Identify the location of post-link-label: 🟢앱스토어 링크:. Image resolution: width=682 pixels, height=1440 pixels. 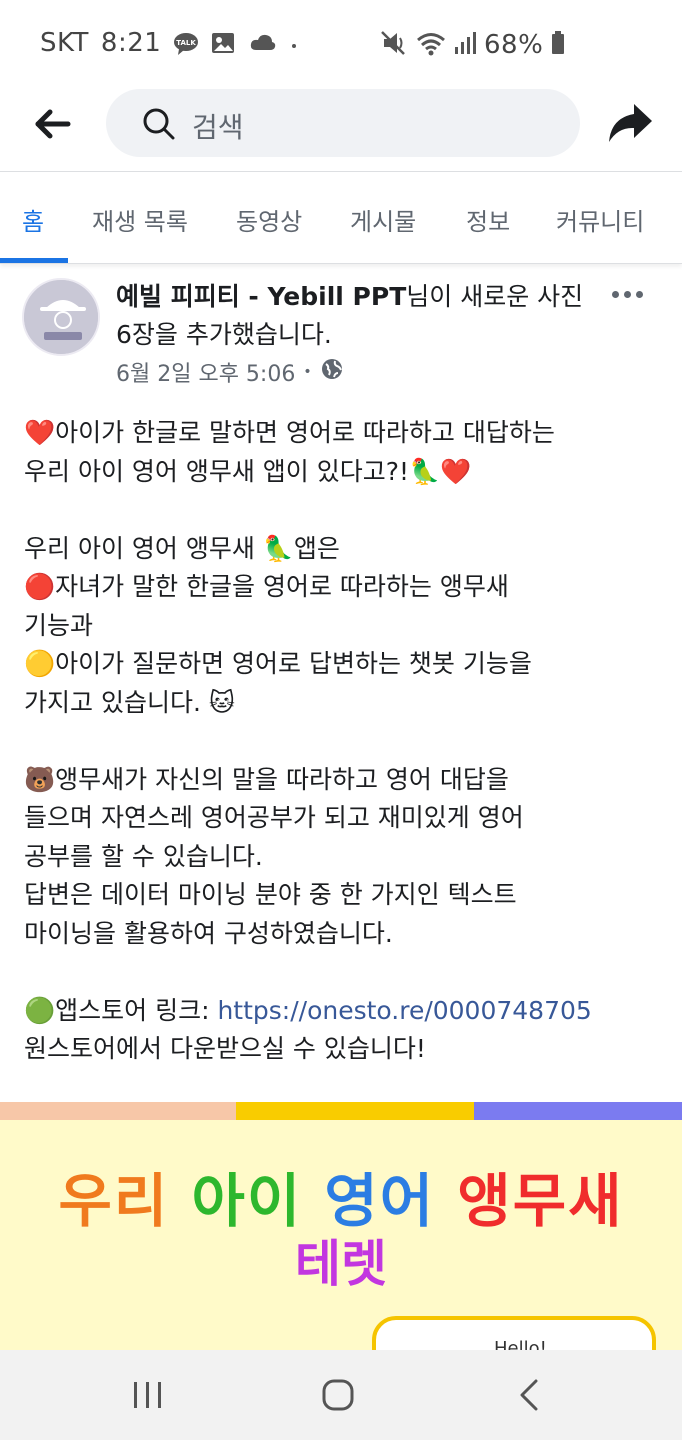
(121, 1010).